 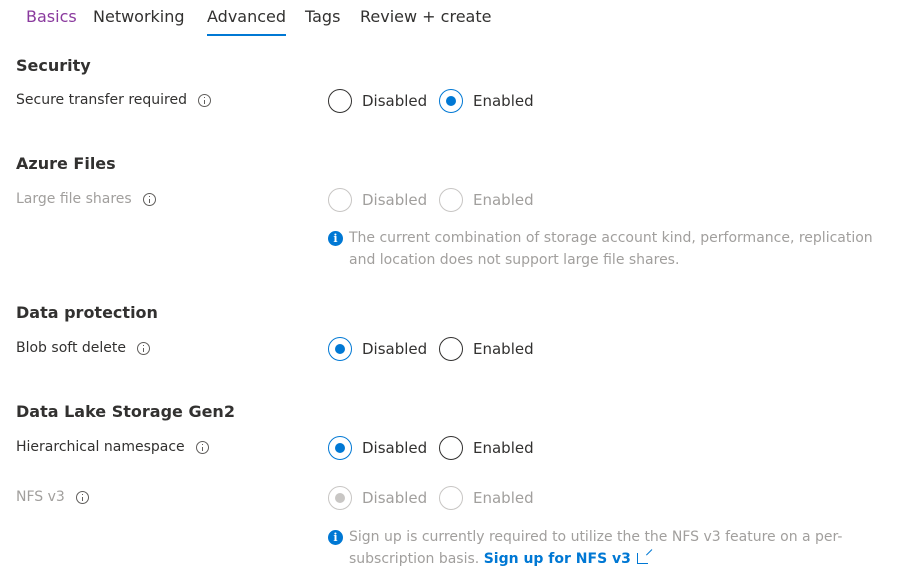 I want to click on hierarchical-namespace-disabled-radio: Disabled, so click(x=377, y=448).